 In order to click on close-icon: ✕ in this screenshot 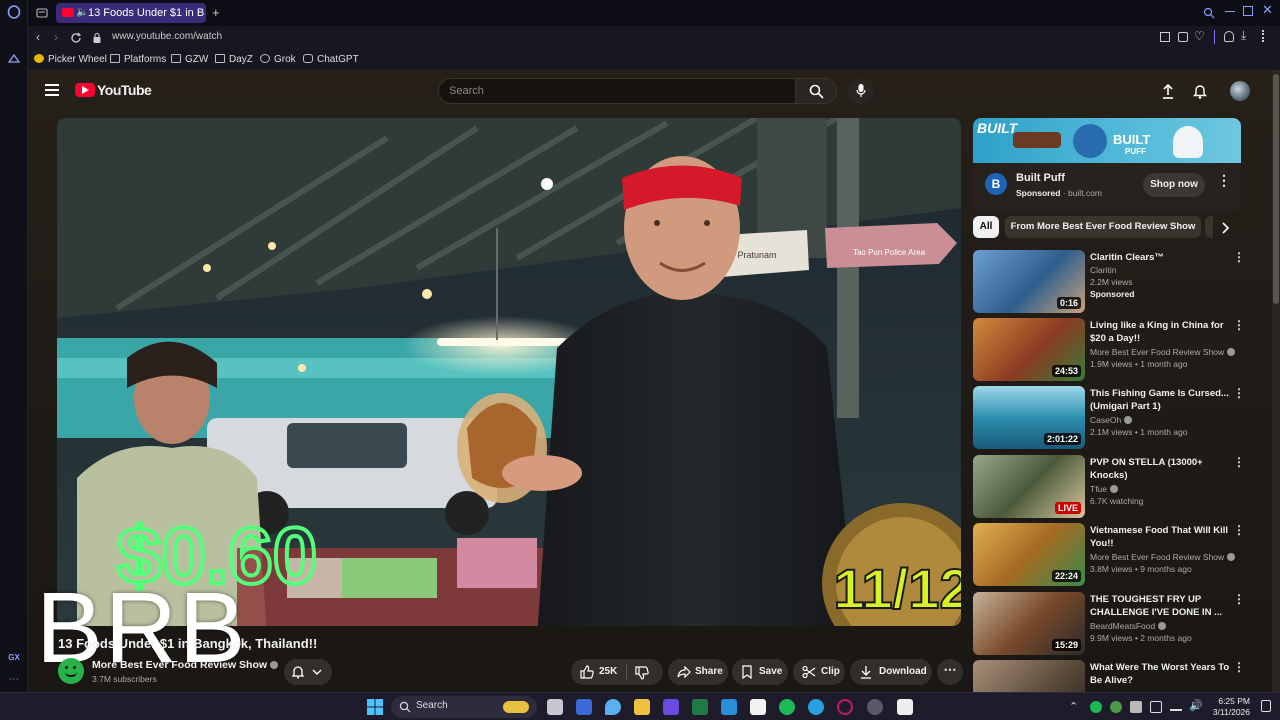, I will do `click(1268, 10)`.